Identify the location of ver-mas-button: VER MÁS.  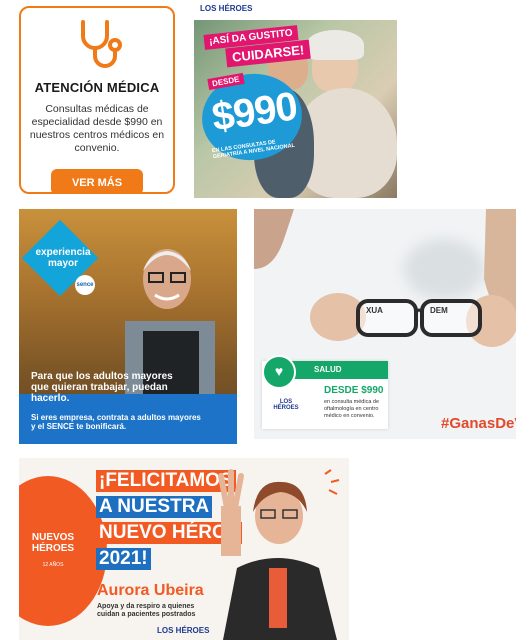
(97, 180).